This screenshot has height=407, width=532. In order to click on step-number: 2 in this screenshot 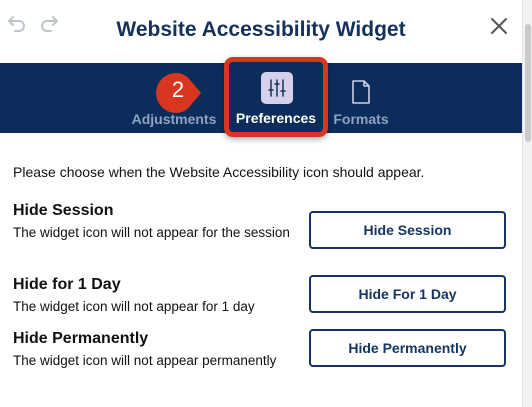, I will do `click(178, 89)`.